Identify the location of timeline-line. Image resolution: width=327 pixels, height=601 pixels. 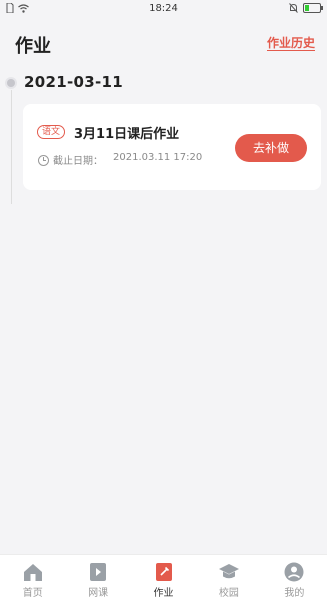
(11, 147).